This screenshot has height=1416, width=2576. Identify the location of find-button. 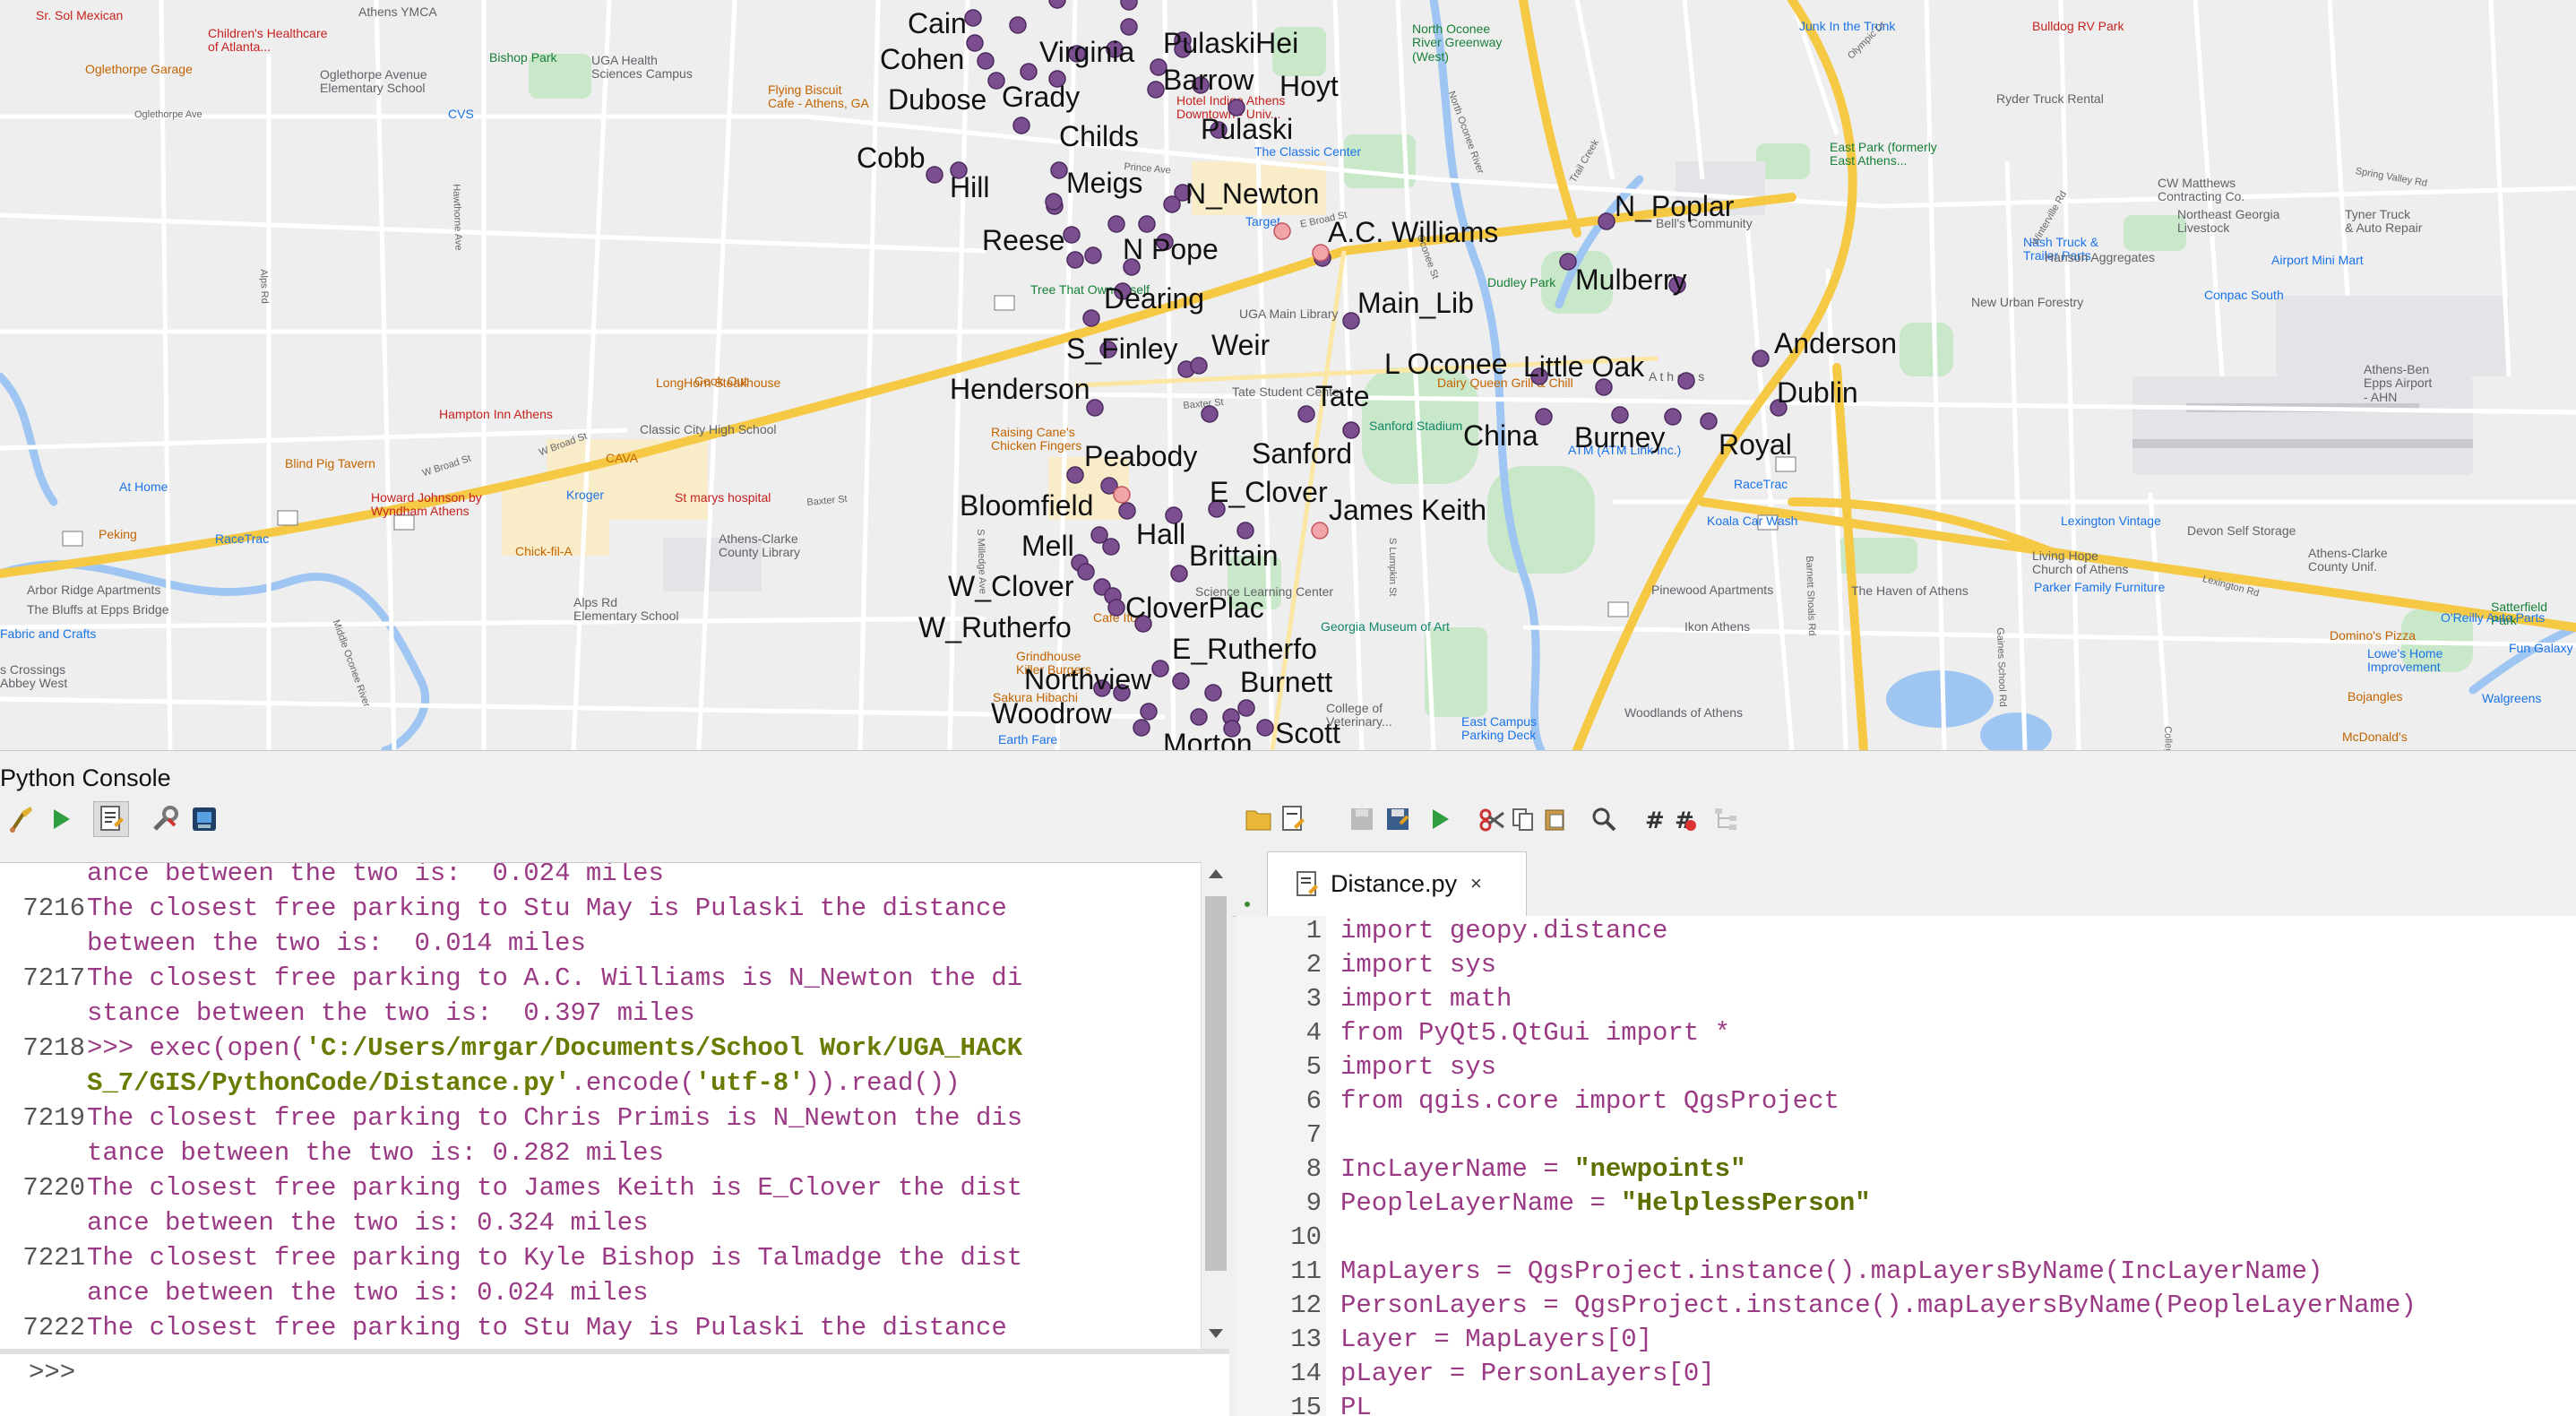
(1604, 819).